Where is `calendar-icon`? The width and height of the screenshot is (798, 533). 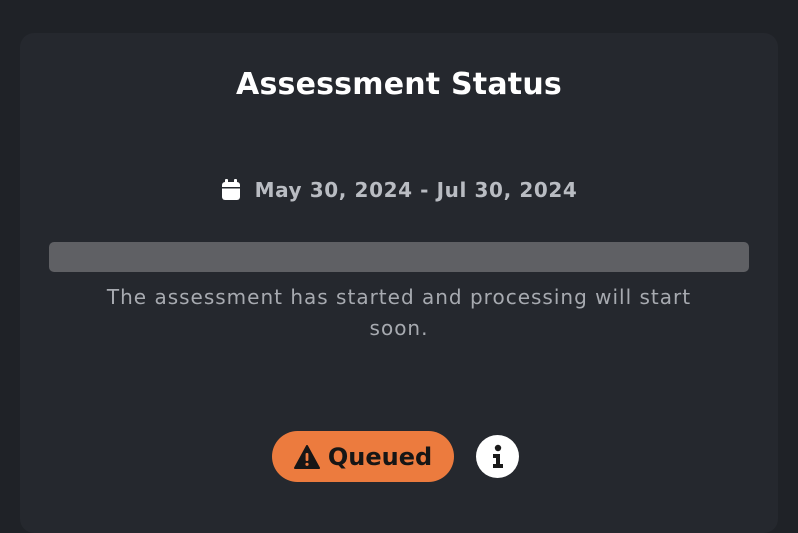 calendar-icon is located at coordinates (231, 190).